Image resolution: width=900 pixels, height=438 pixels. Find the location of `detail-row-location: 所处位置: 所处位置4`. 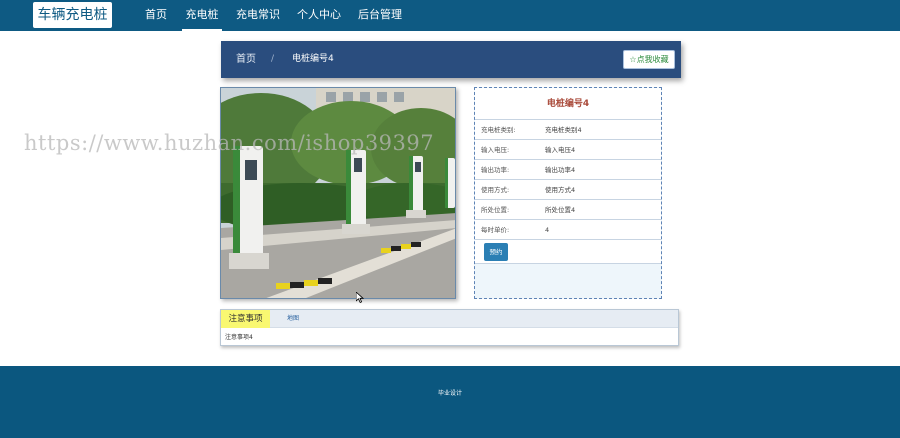

detail-row-location: 所处位置: 所处位置4 is located at coordinates (568, 210).